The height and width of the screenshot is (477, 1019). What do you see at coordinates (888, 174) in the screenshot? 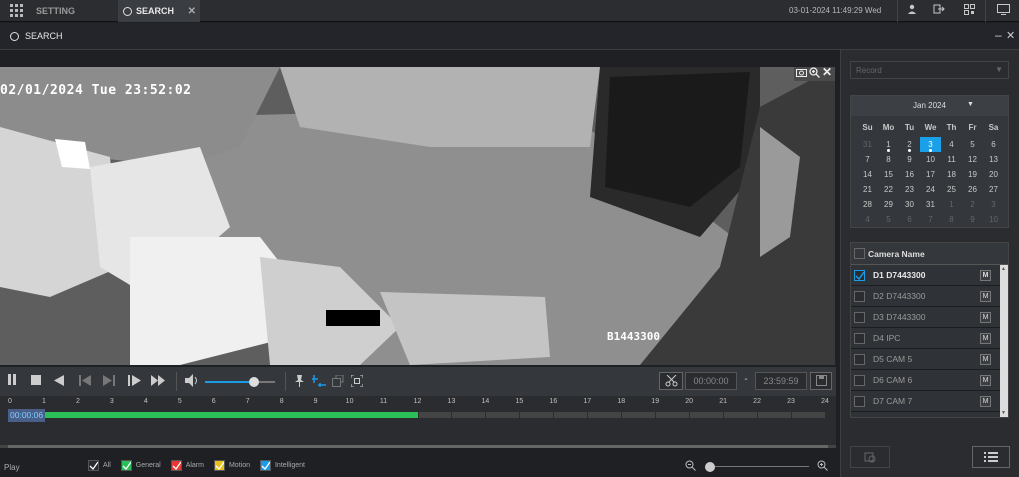
I see `calendar-day: 15` at bounding box center [888, 174].